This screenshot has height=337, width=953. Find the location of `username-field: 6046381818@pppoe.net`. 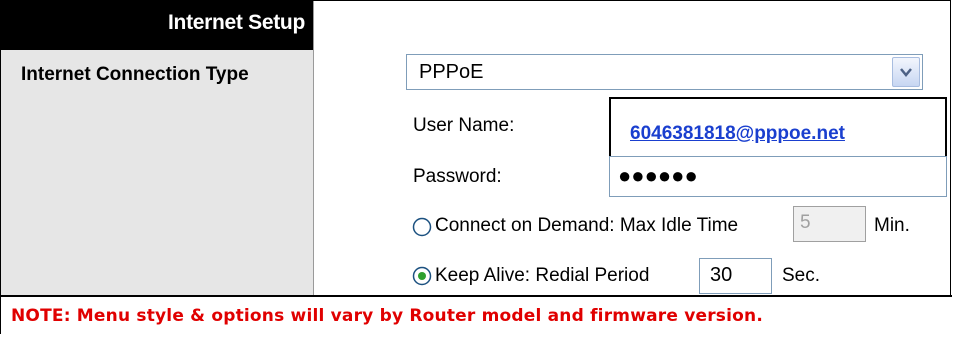

username-field: 6046381818@pppoe.net is located at coordinates (778, 128).